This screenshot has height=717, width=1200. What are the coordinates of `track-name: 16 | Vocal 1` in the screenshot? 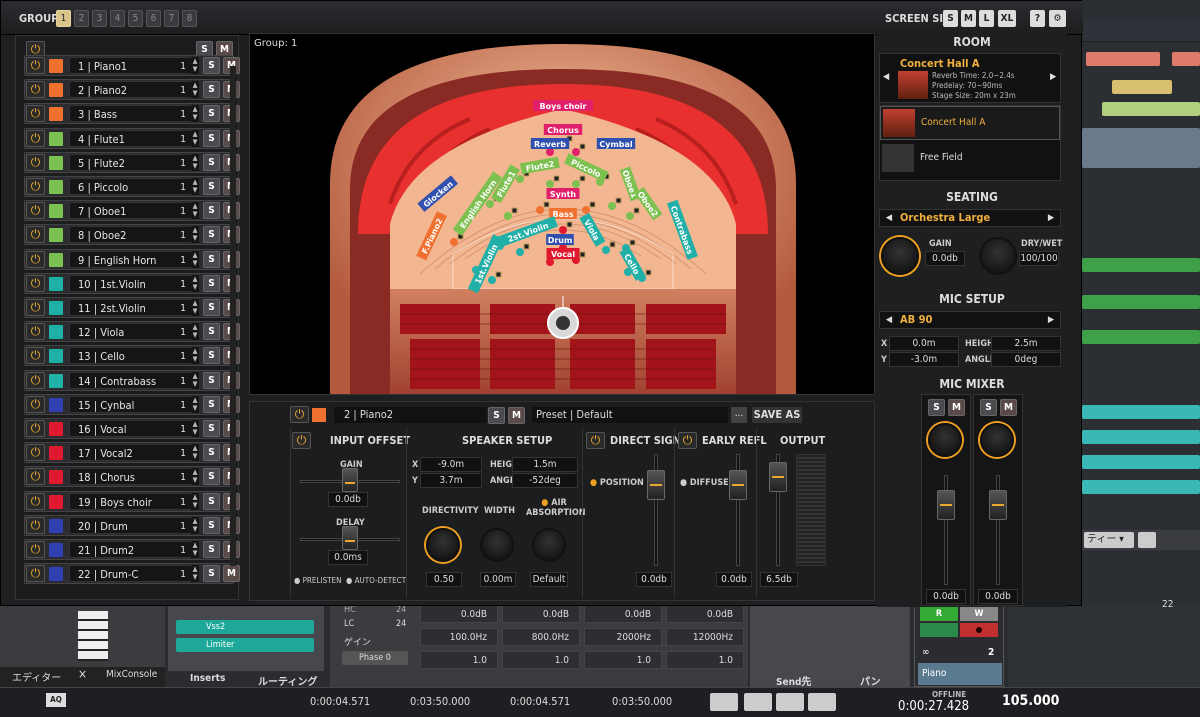 It's located at (131, 428).